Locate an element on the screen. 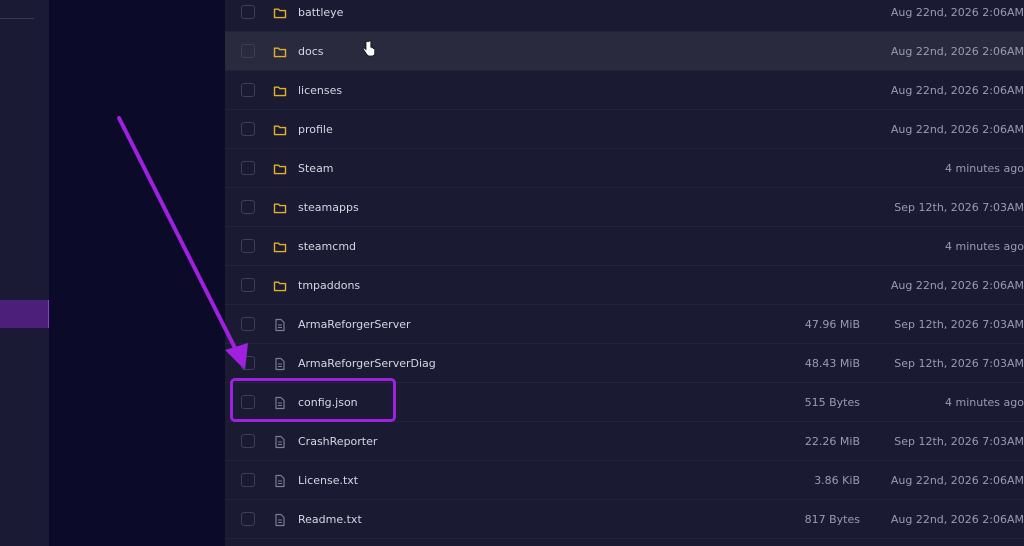 The height and width of the screenshot is (546, 1024). file-size: 22.26 MiB is located at coordinates (832, 441).